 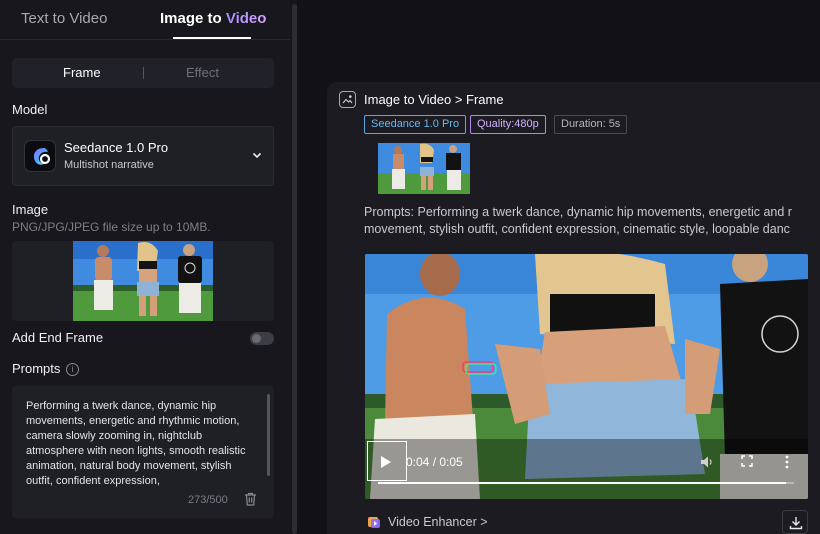 I want to click on model-section-label: Model, so click(x=30, y=109).